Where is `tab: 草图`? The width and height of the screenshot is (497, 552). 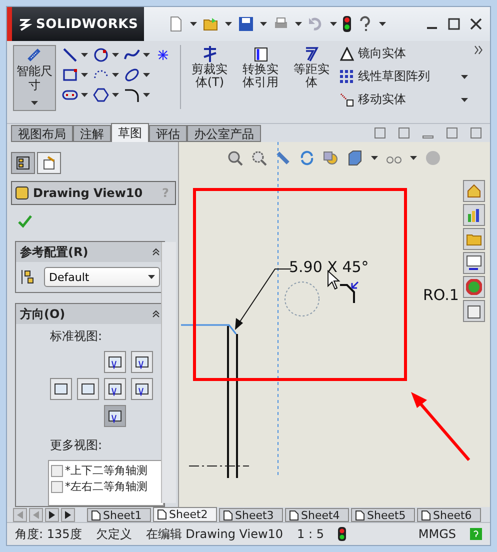
tab: 草图 is located at coordinates (130, 132).